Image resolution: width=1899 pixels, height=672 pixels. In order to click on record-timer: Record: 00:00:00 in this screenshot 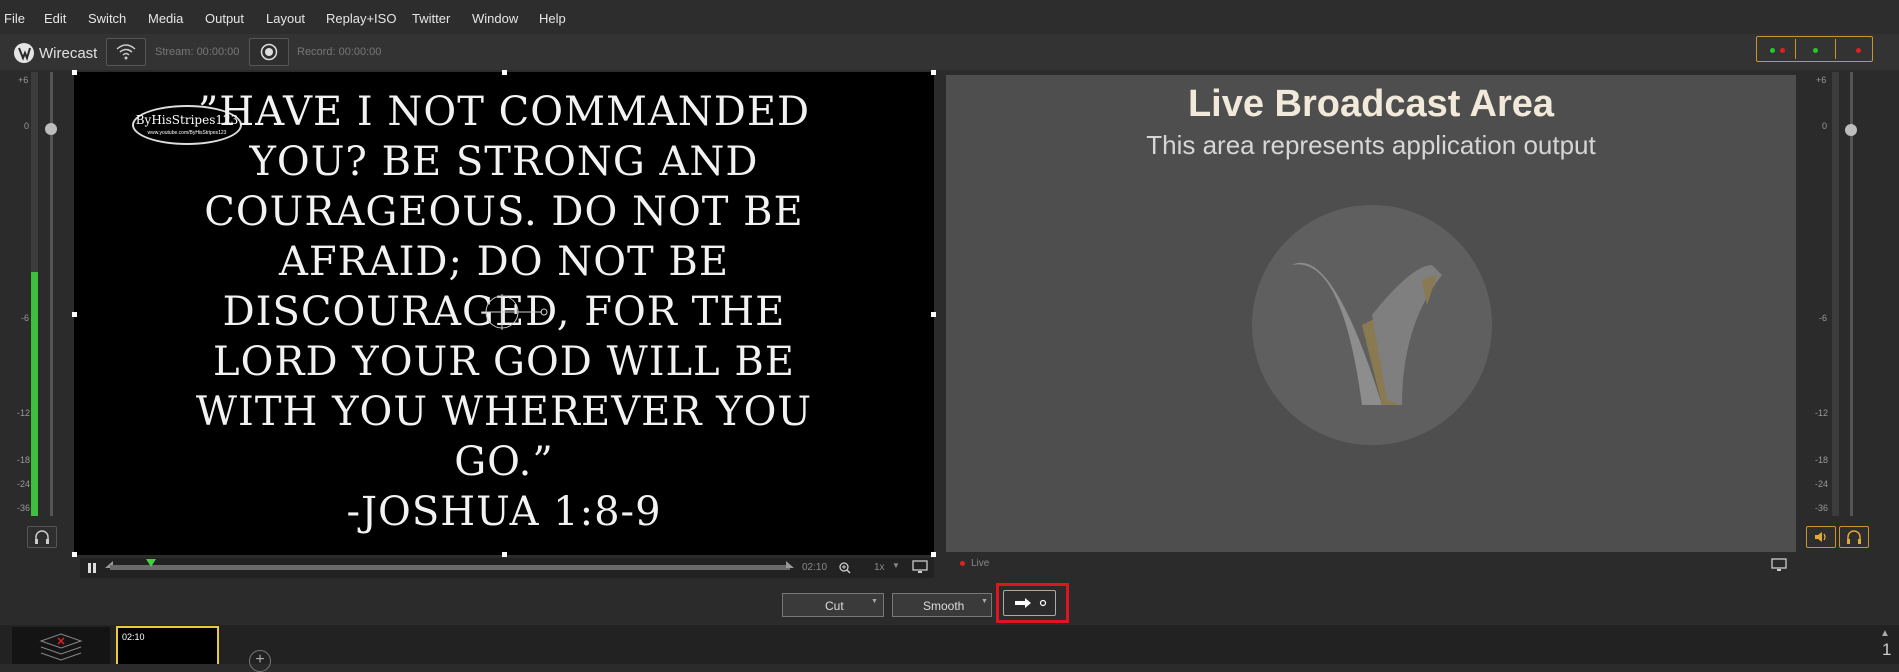, I will do `click(339, 52)`.